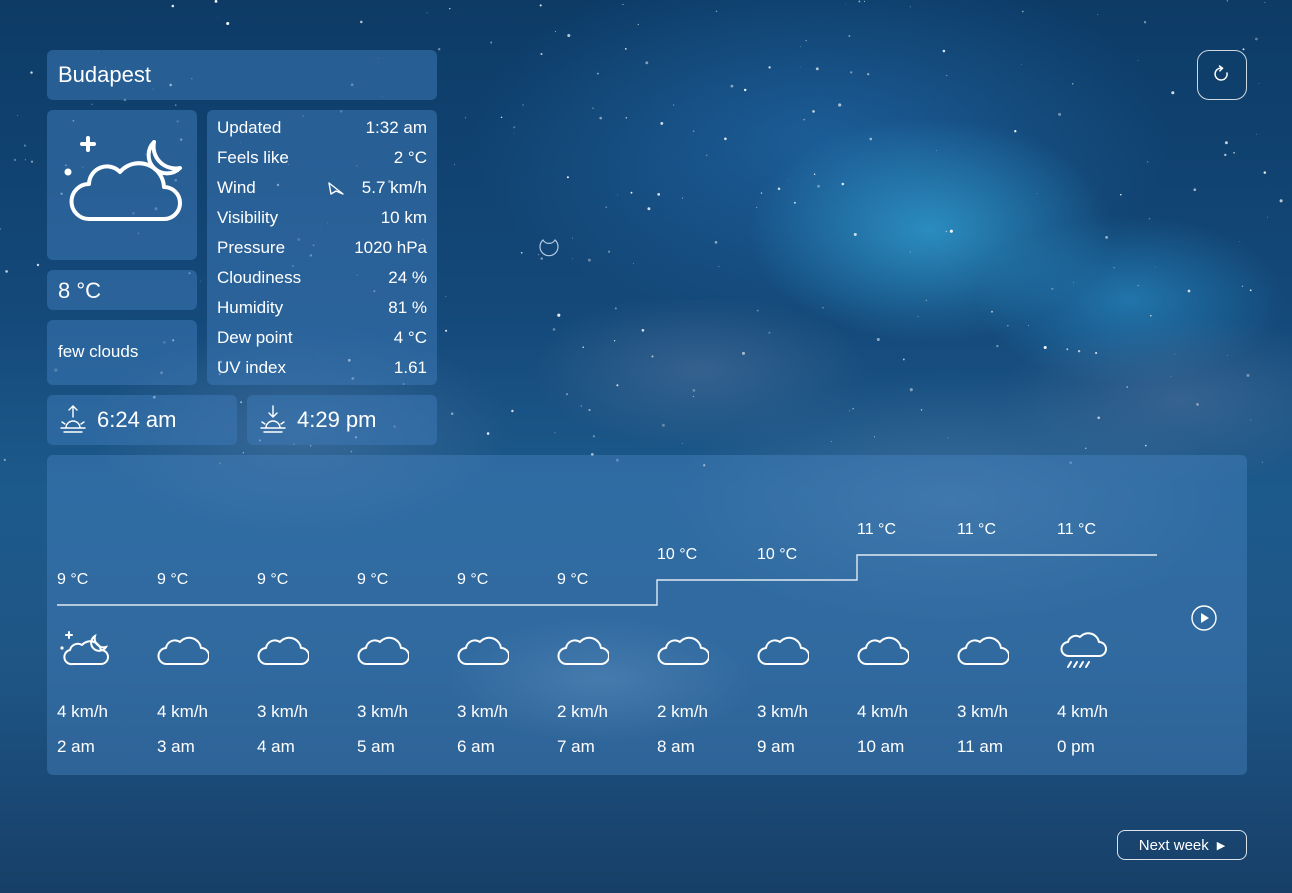  What do you see at coordinates (322, 162) in the screenshot?
I see `detail-row-feels-like: Feels like 2 °C` at bounding box center [322, 162].